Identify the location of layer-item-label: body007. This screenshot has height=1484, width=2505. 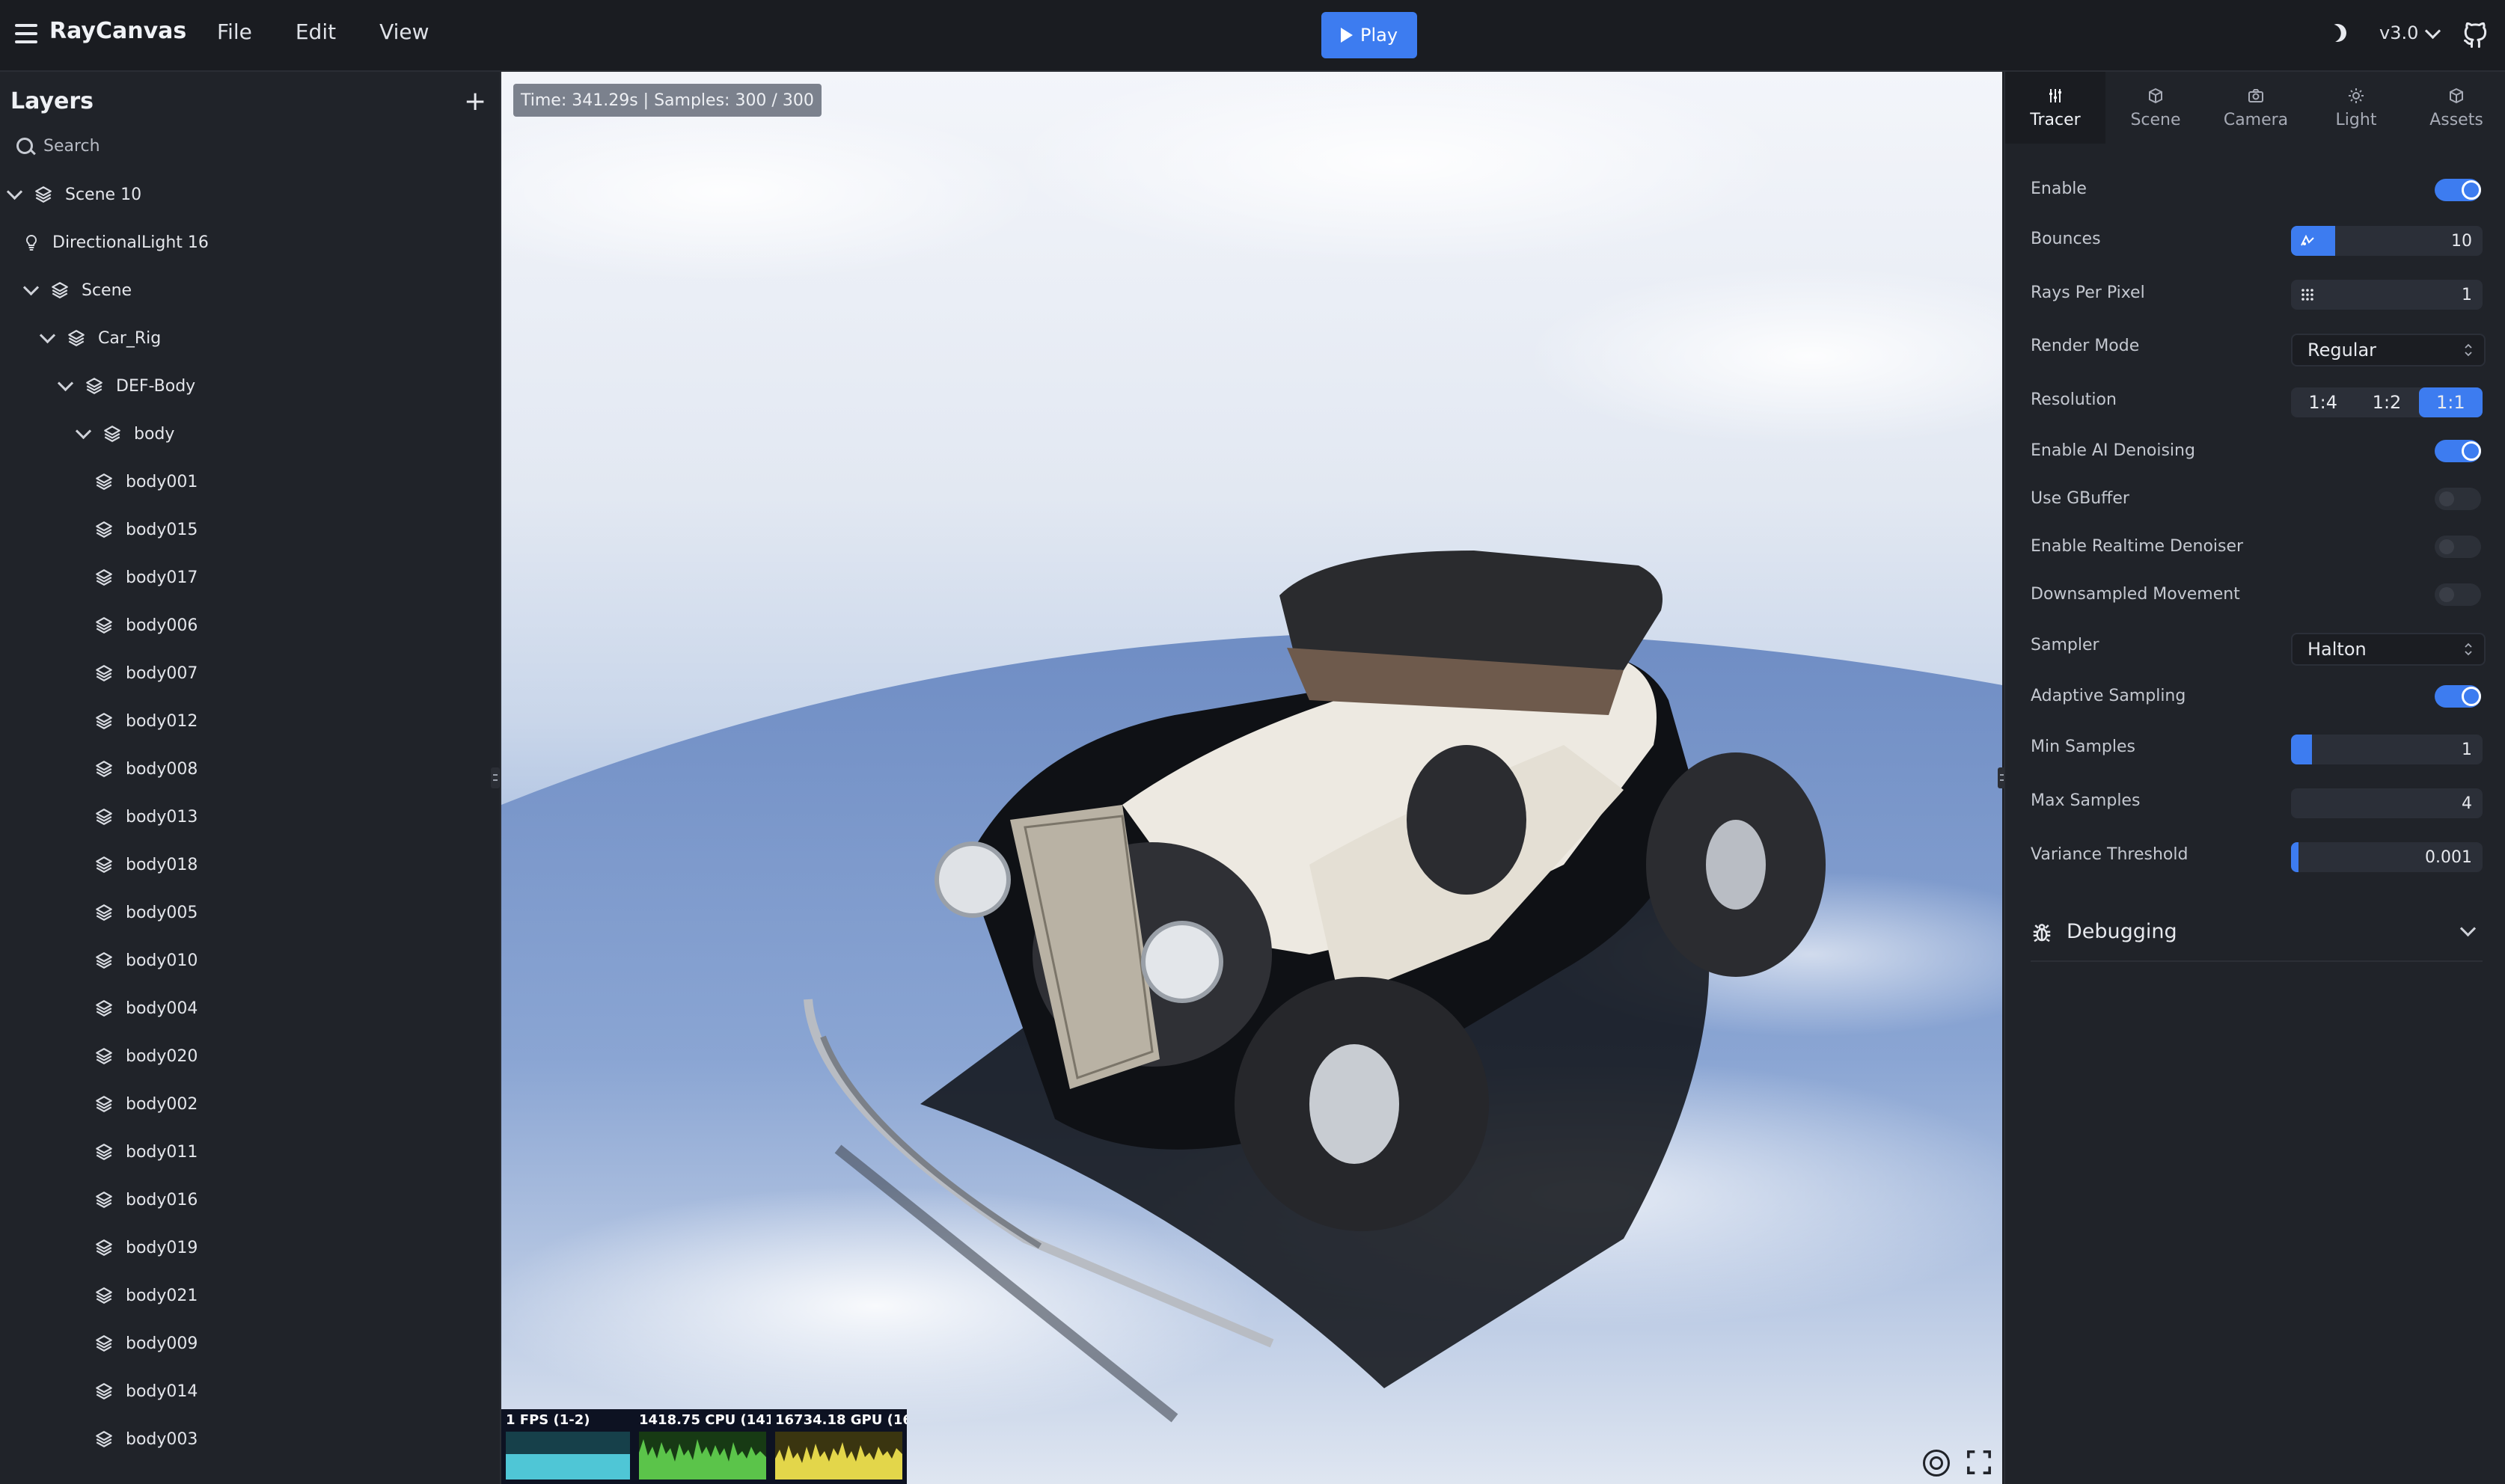
(162, 673).